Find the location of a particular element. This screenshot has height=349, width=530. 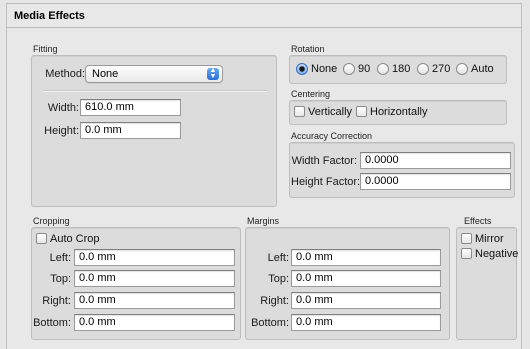

crop-bottom-label: Bottom: is located at coordinates (52, 323).